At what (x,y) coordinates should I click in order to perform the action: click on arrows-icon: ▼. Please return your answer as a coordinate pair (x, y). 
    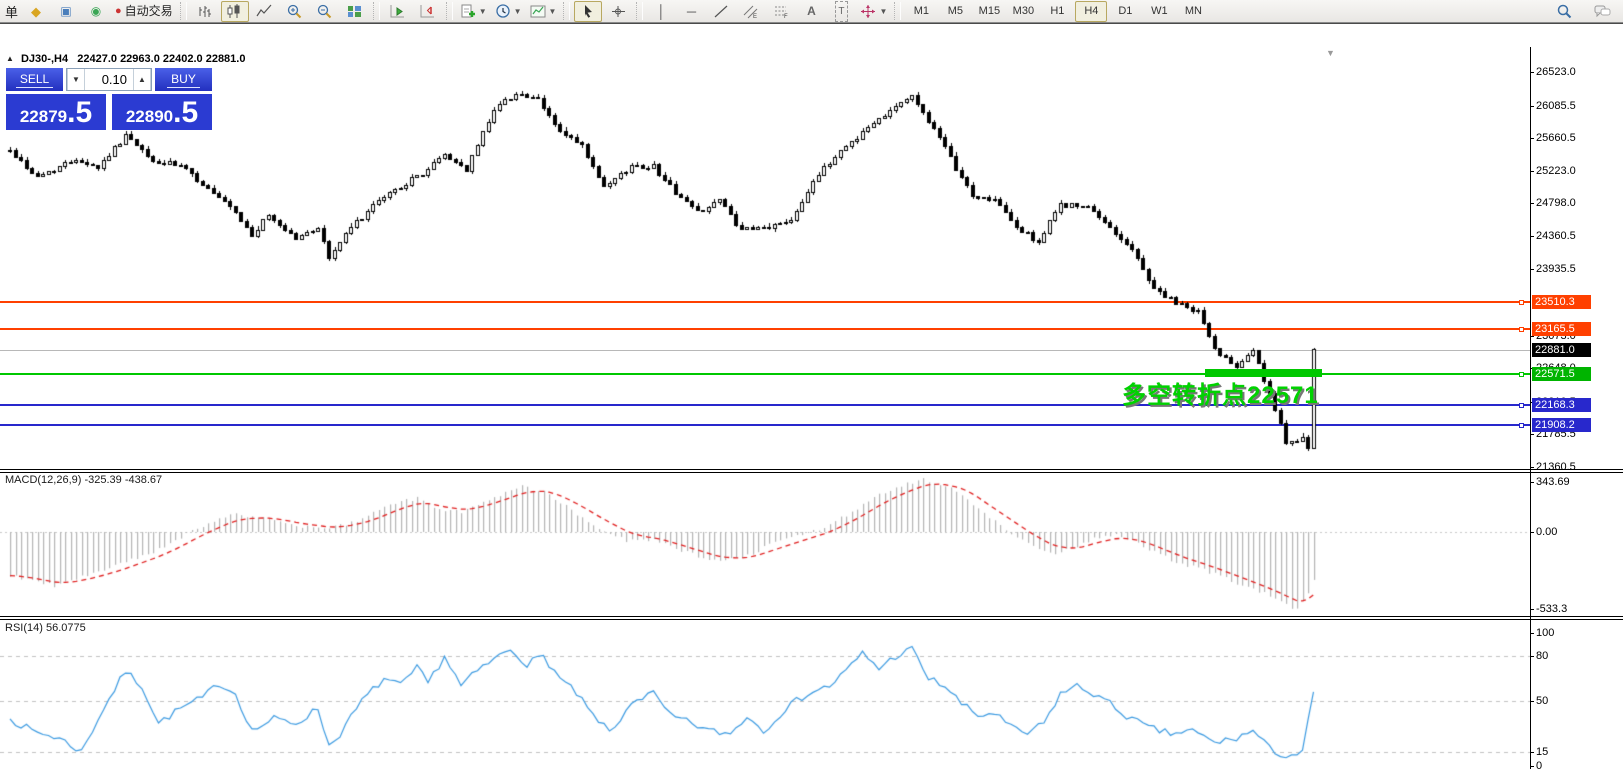
    Looking at the image, I should click on (873, 11).